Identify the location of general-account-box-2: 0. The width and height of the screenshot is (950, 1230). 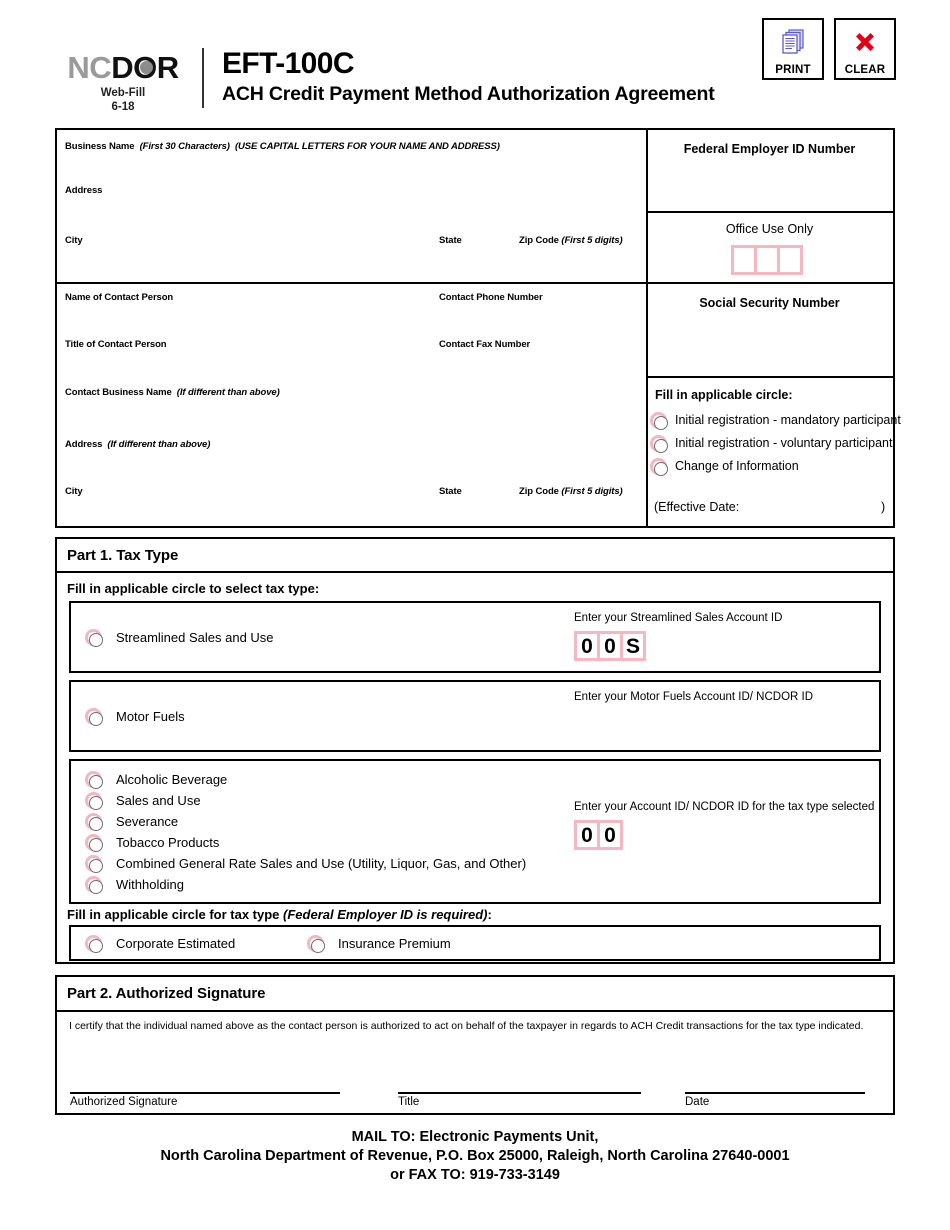
(610, 835).